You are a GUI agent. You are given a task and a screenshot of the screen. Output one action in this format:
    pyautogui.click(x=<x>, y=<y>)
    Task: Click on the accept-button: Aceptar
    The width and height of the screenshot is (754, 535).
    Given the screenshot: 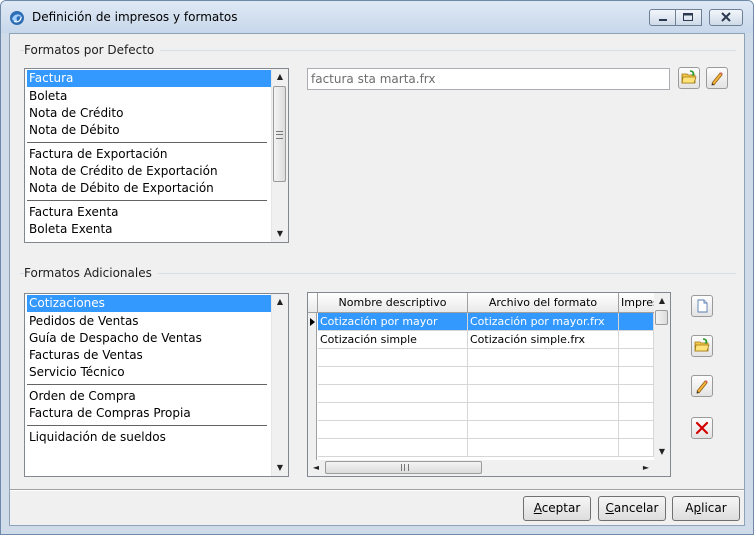 What is the action you would take?
    pyautogui.click(x=557, y=508)
    